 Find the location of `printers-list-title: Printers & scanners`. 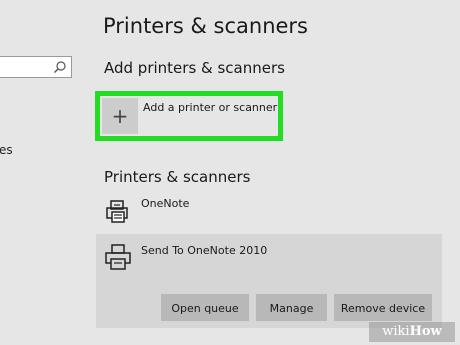

printers-list-title: Printers & scanners is located at coordinates (177, 177).